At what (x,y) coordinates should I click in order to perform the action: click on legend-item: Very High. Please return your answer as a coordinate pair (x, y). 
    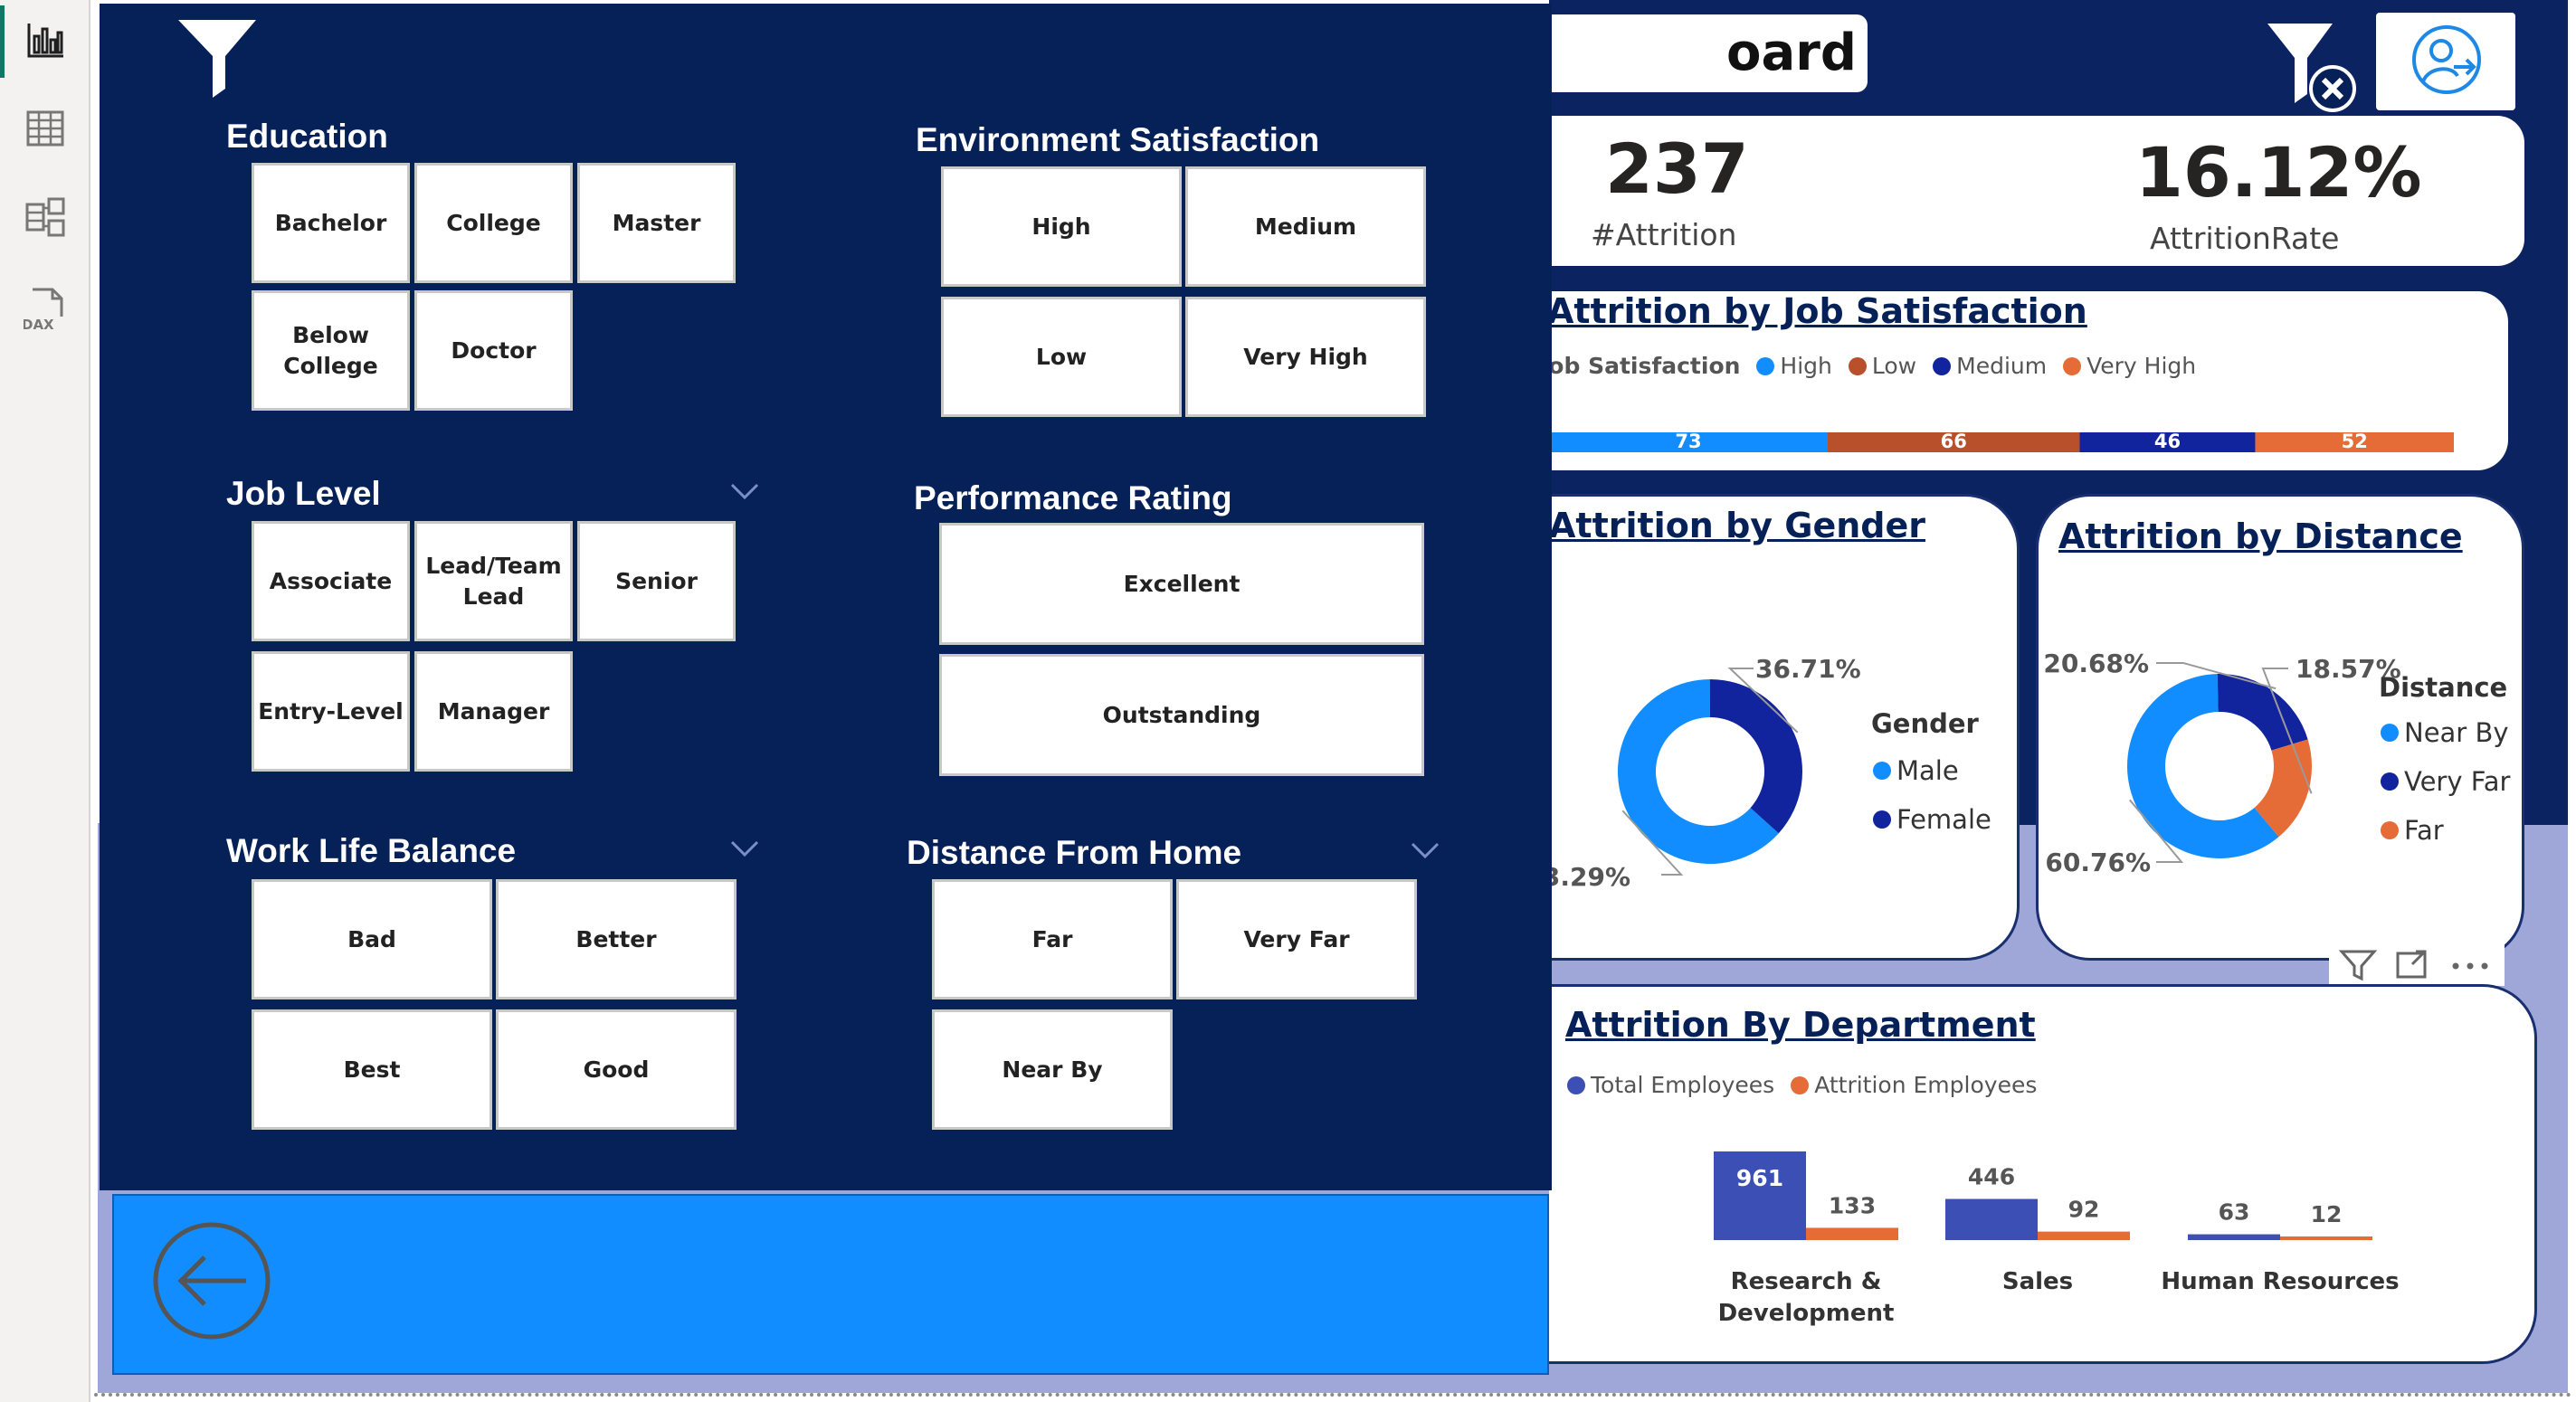
    Looking at the image, I should click on (2129, 366).